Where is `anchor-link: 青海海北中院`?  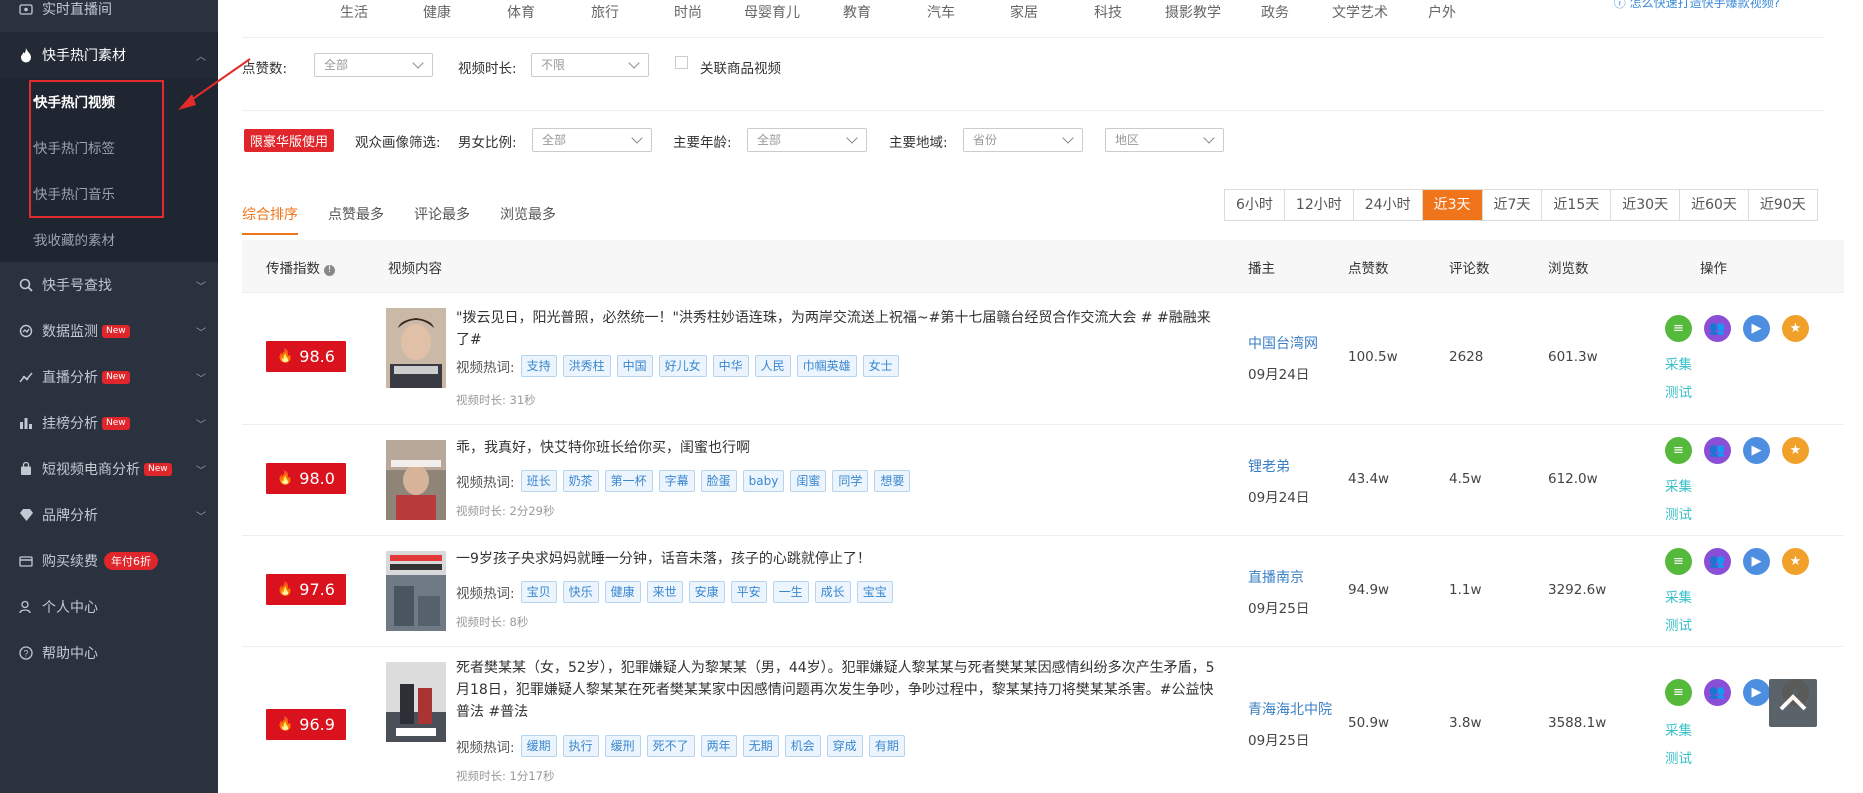 anchor-link: 青海海北中院 is located at coordinates (1290, 709).